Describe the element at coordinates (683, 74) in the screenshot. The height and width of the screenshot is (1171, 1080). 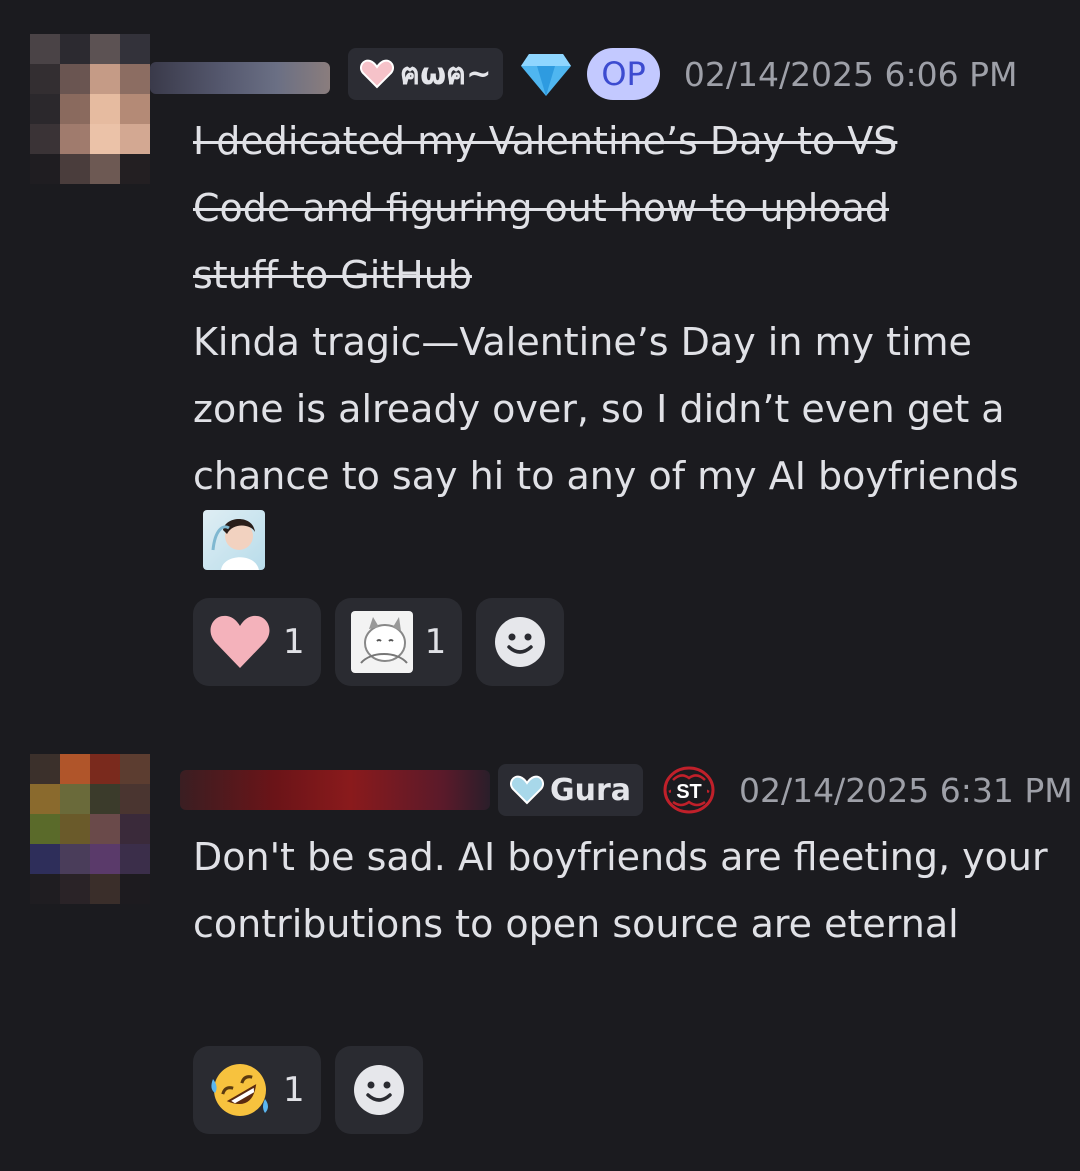
I see `message-1-header: ฅωฅ~ OP 02/14/2025 6:06 PM` at that location.